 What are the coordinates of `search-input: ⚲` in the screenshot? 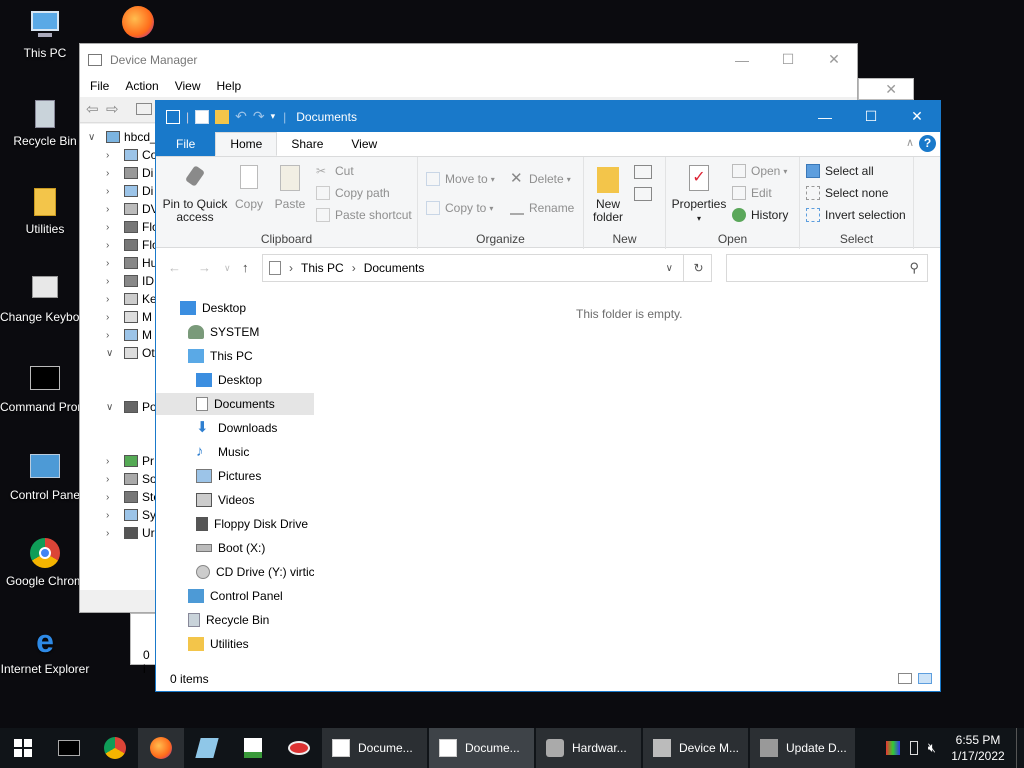 It's located at (827, 268).